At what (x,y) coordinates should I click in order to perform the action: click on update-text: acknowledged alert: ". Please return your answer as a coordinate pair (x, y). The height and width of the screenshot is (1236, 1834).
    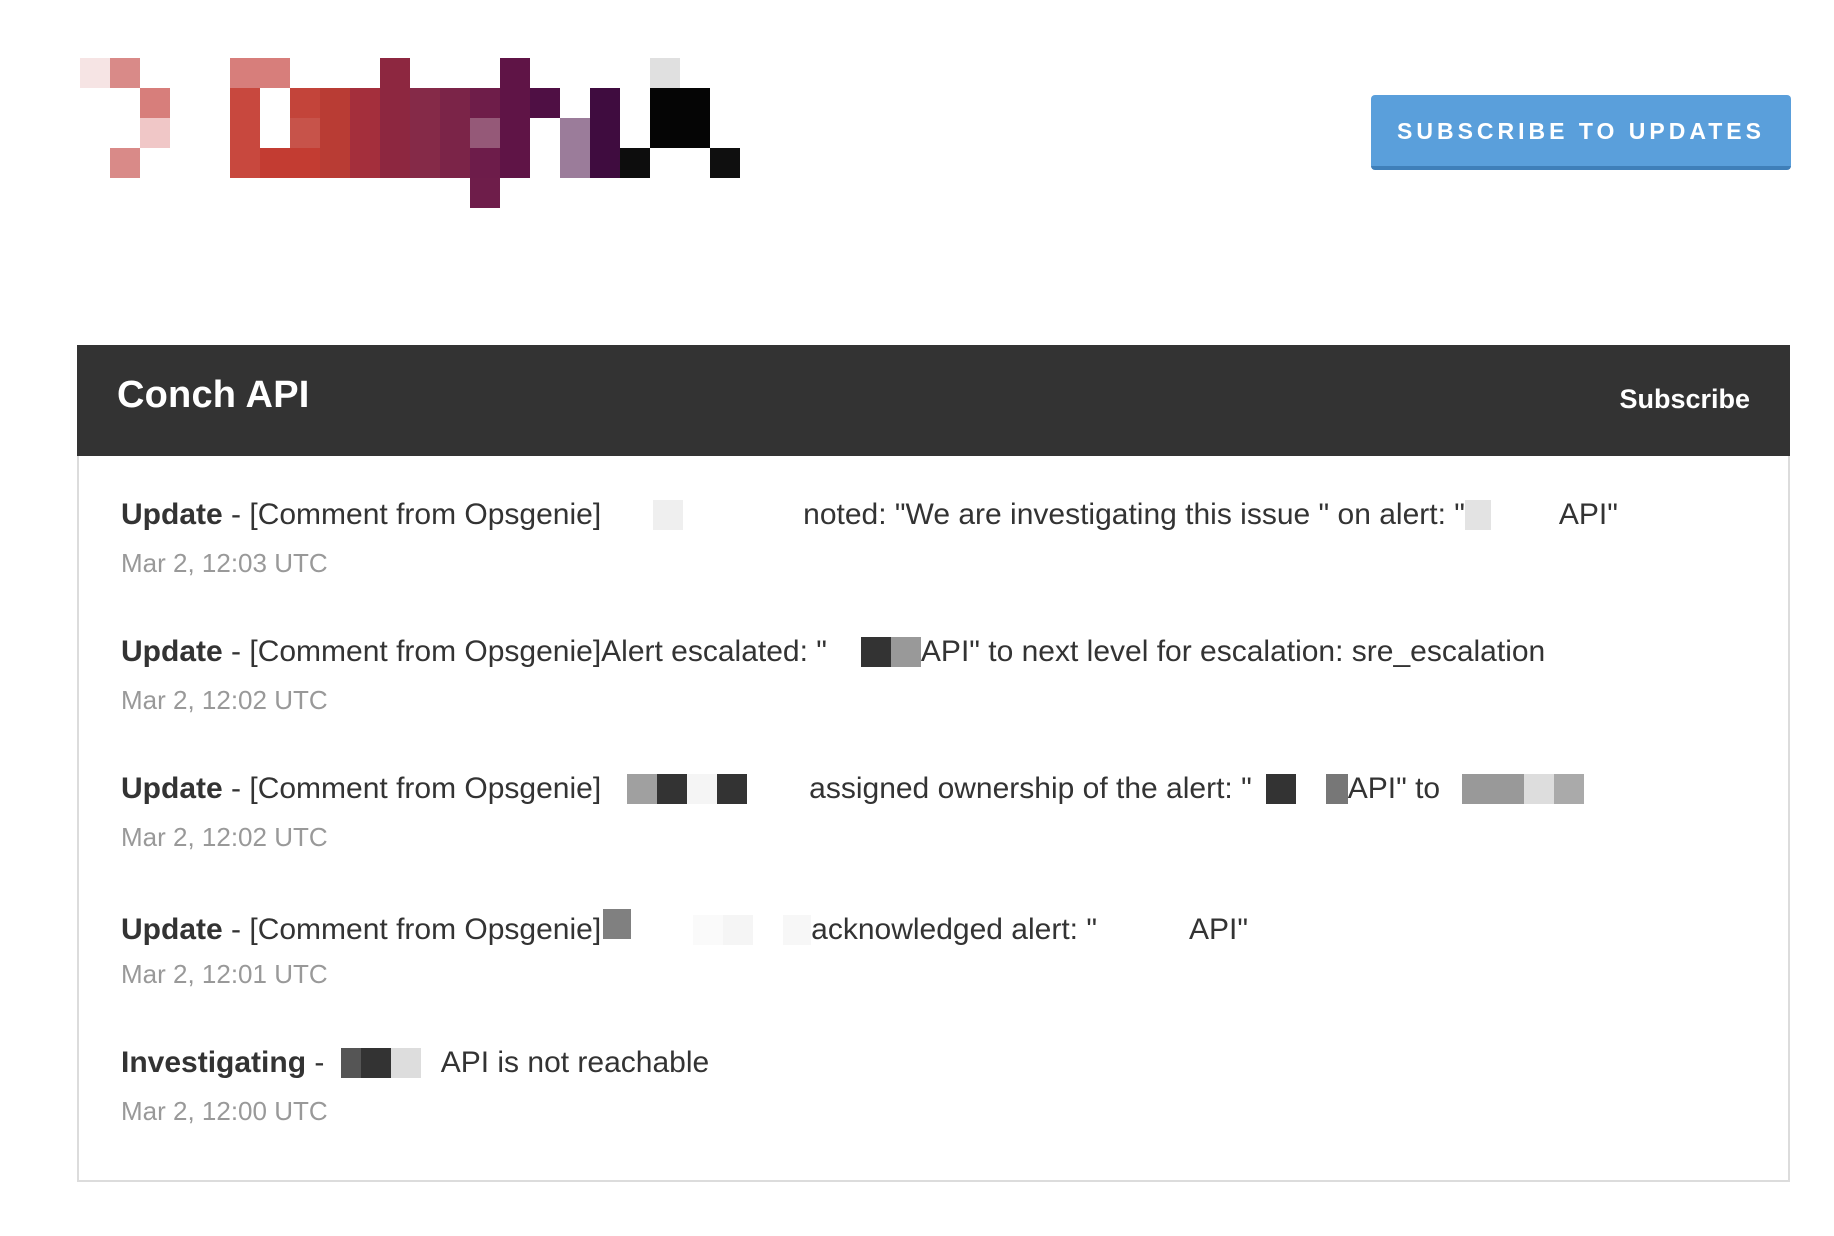
    Looking at the image, I should click on (954, 929).